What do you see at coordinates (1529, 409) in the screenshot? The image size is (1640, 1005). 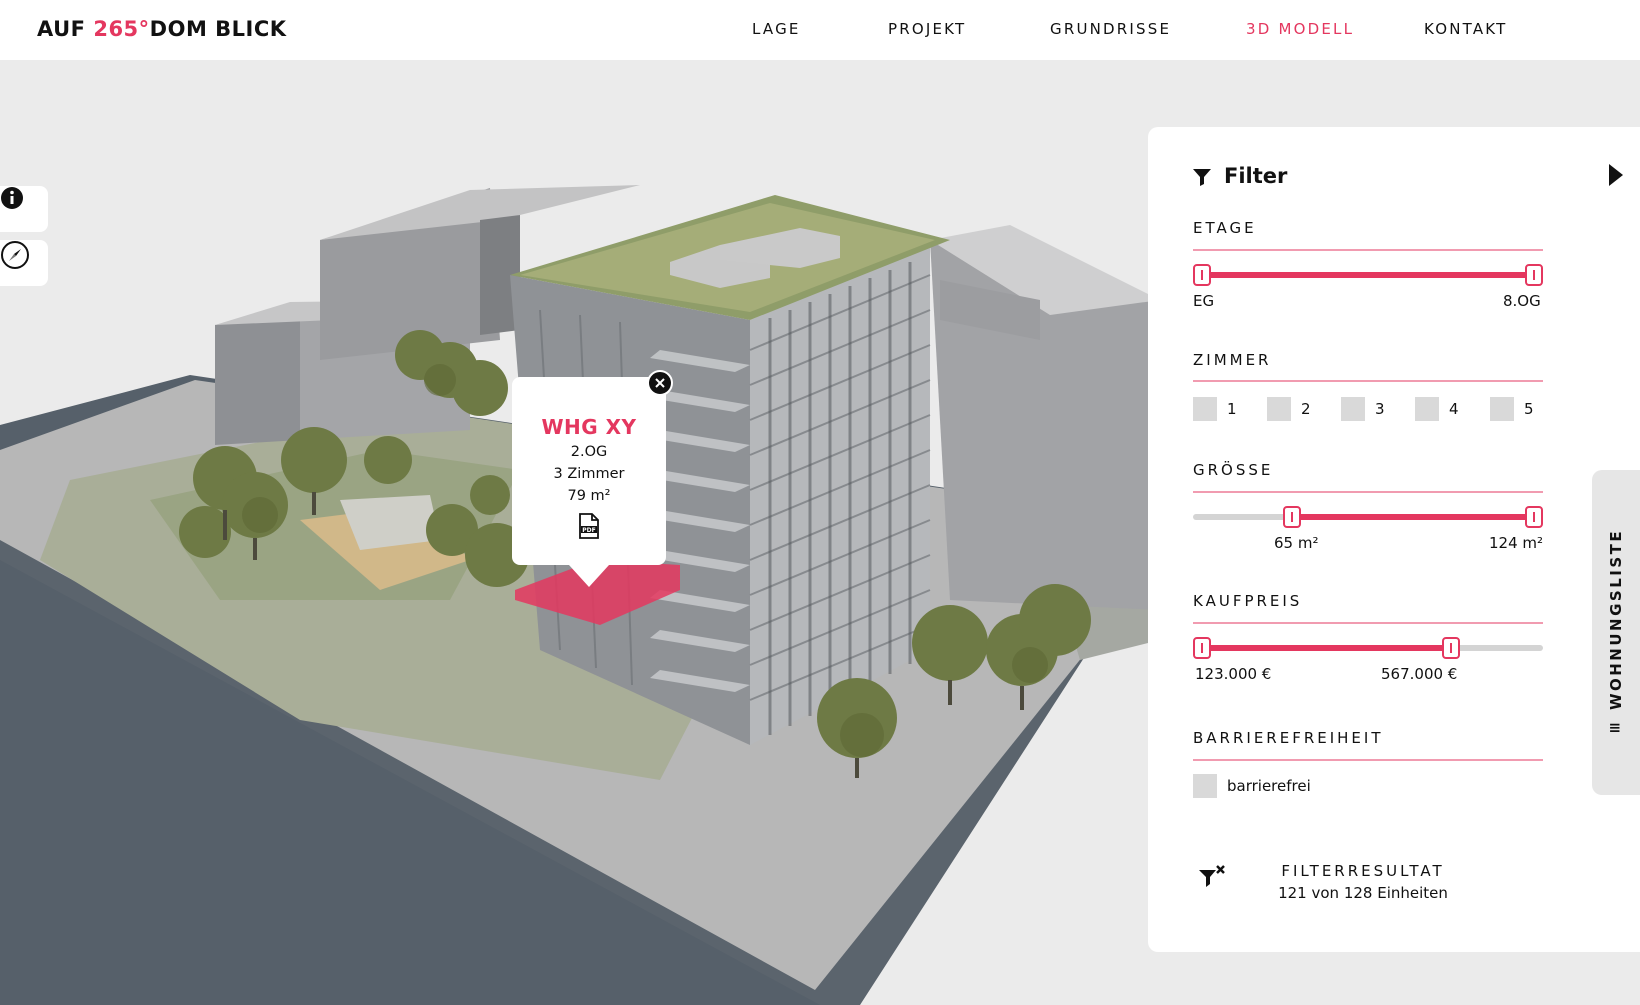 I see `checkbox-label: 5` at bounding box center [1529, 409].